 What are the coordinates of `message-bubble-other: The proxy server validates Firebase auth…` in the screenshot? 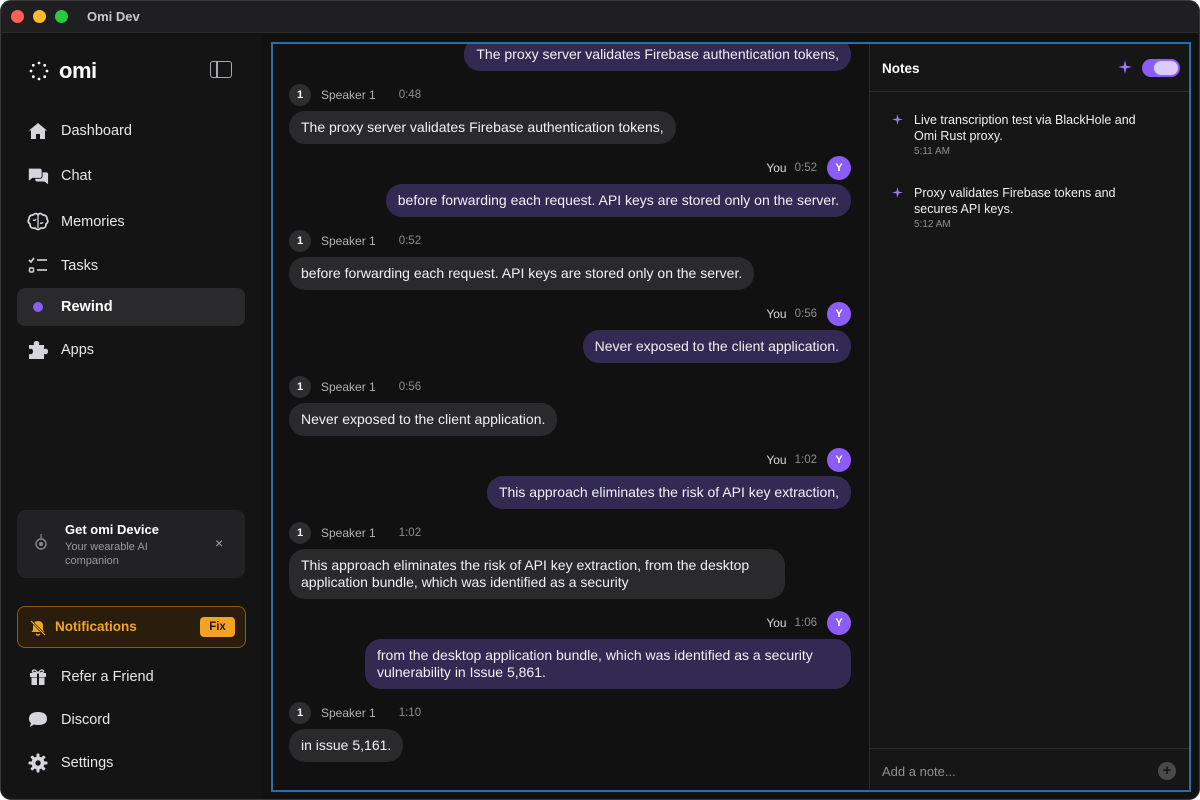 It's located at (482, 127).